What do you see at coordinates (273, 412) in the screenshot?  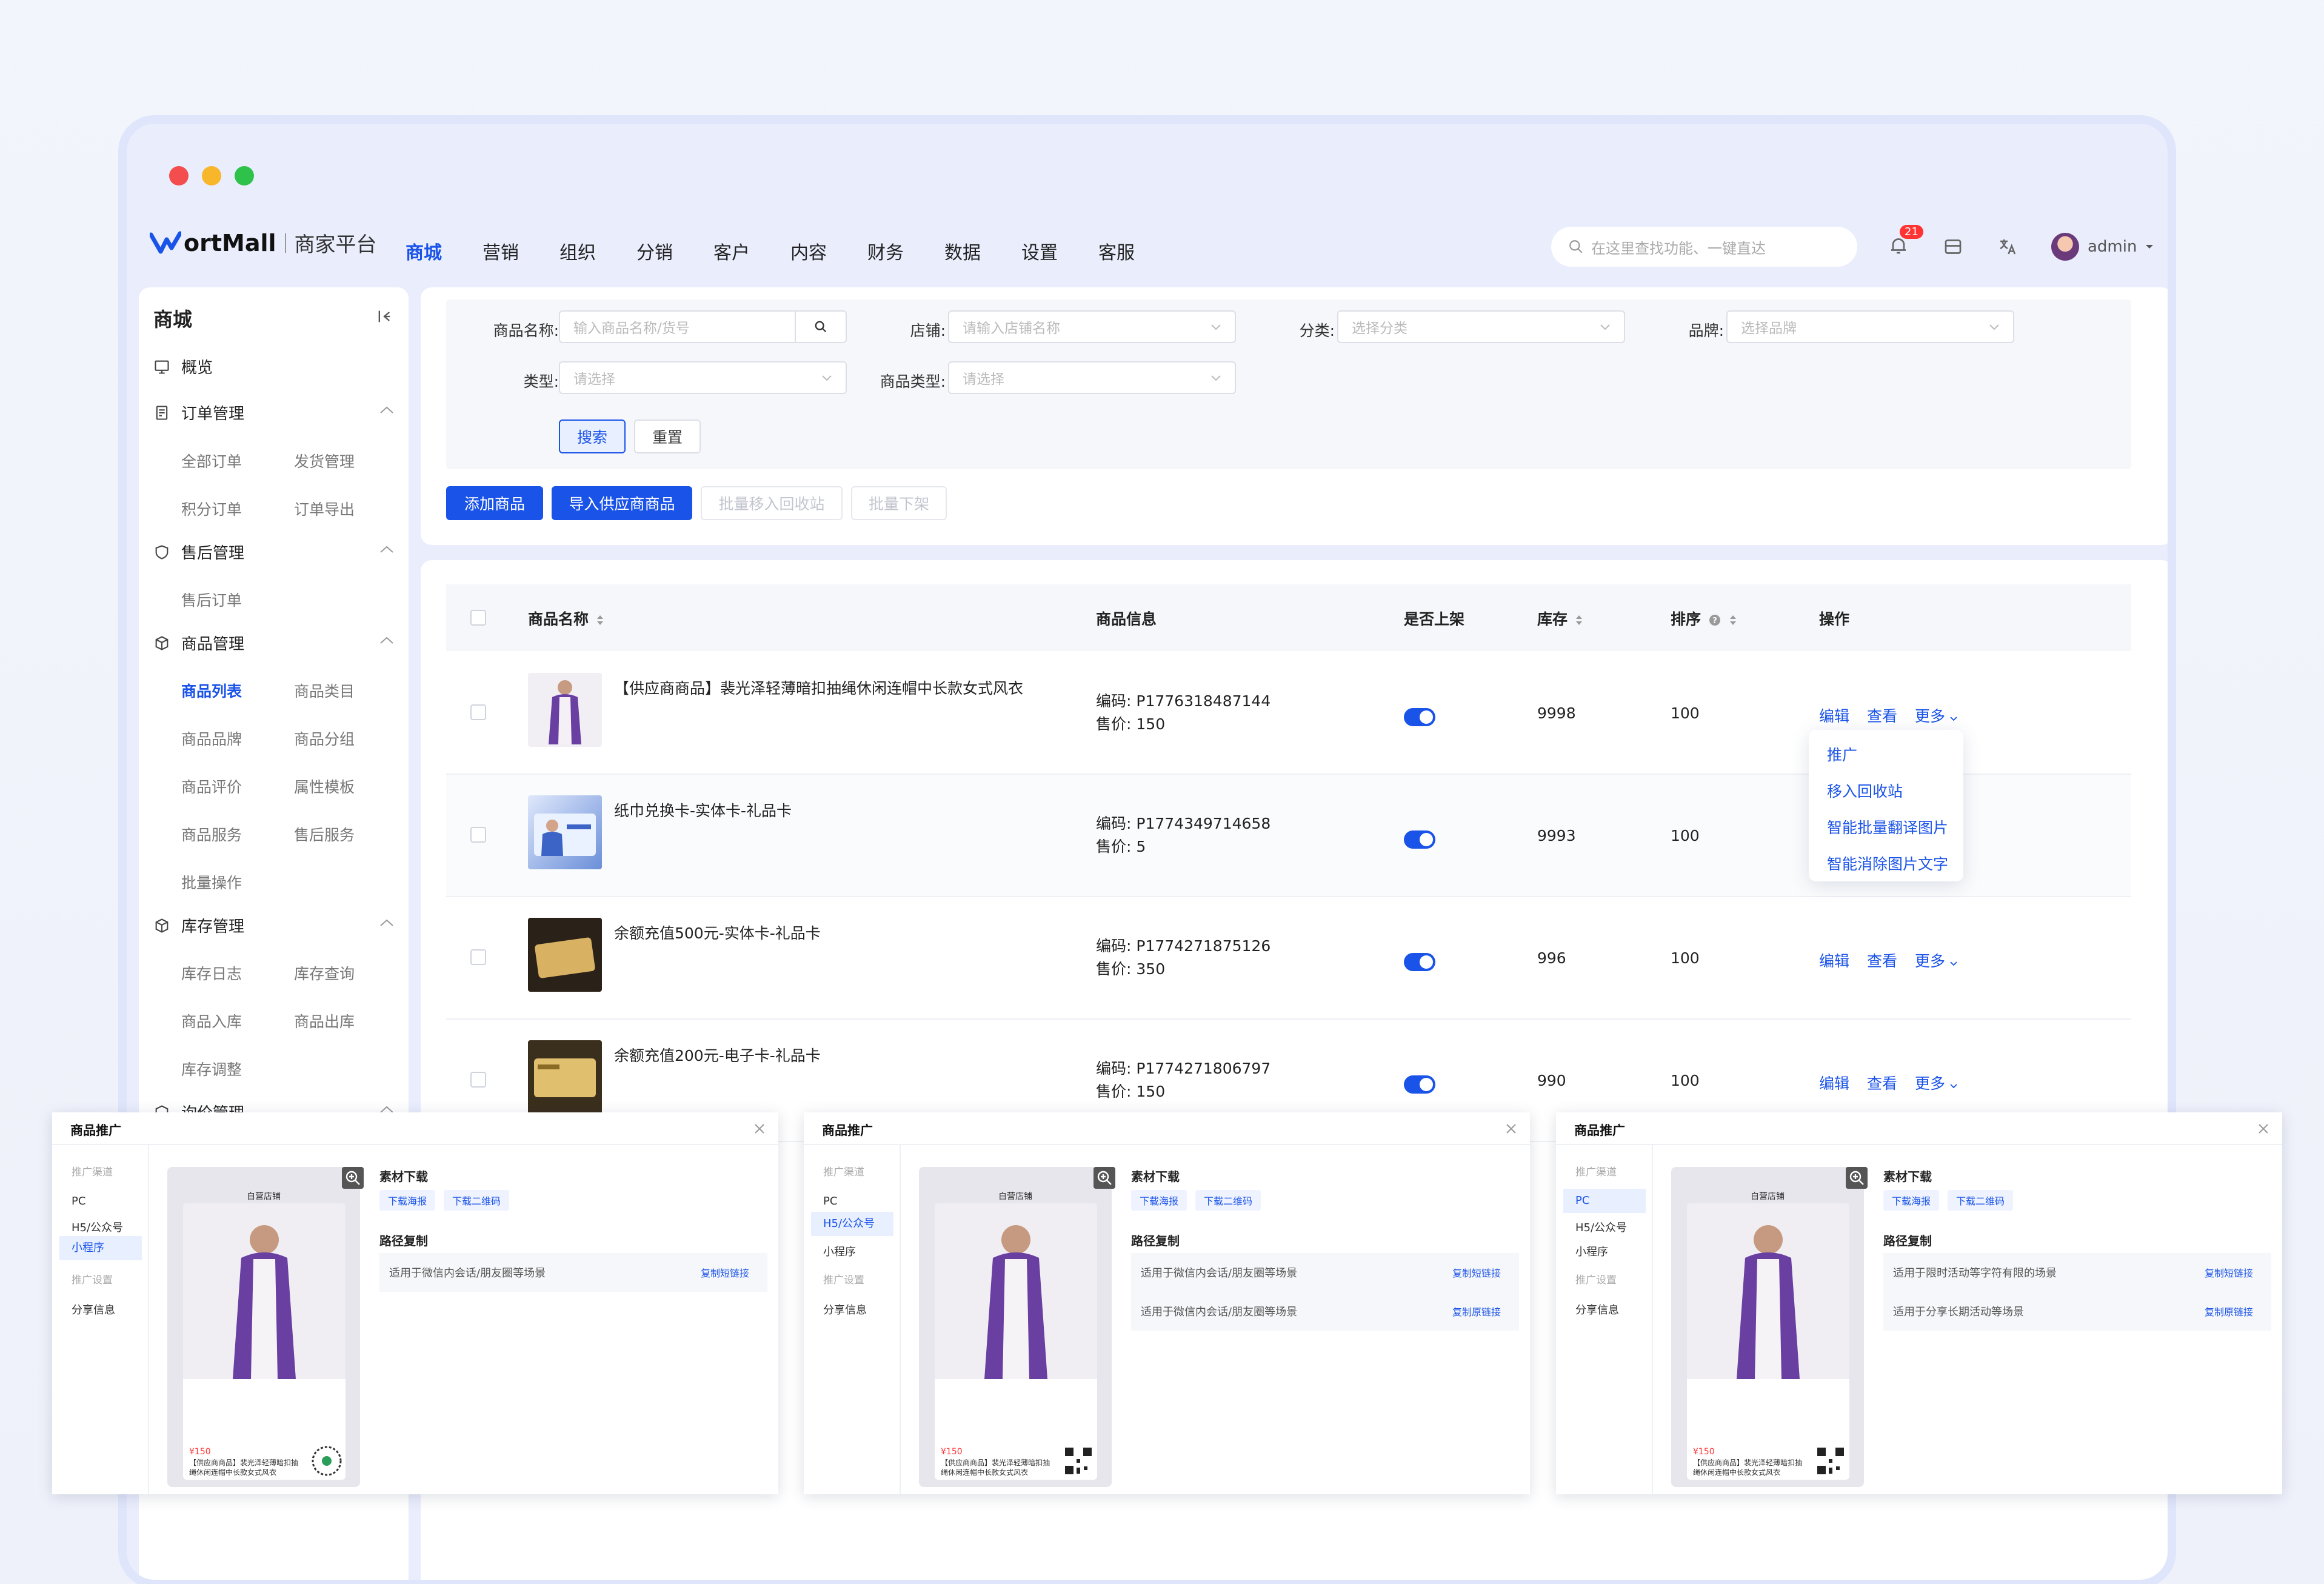 I see `sidebar-group-orders: 订单管理` at bounding box center [273, 412].